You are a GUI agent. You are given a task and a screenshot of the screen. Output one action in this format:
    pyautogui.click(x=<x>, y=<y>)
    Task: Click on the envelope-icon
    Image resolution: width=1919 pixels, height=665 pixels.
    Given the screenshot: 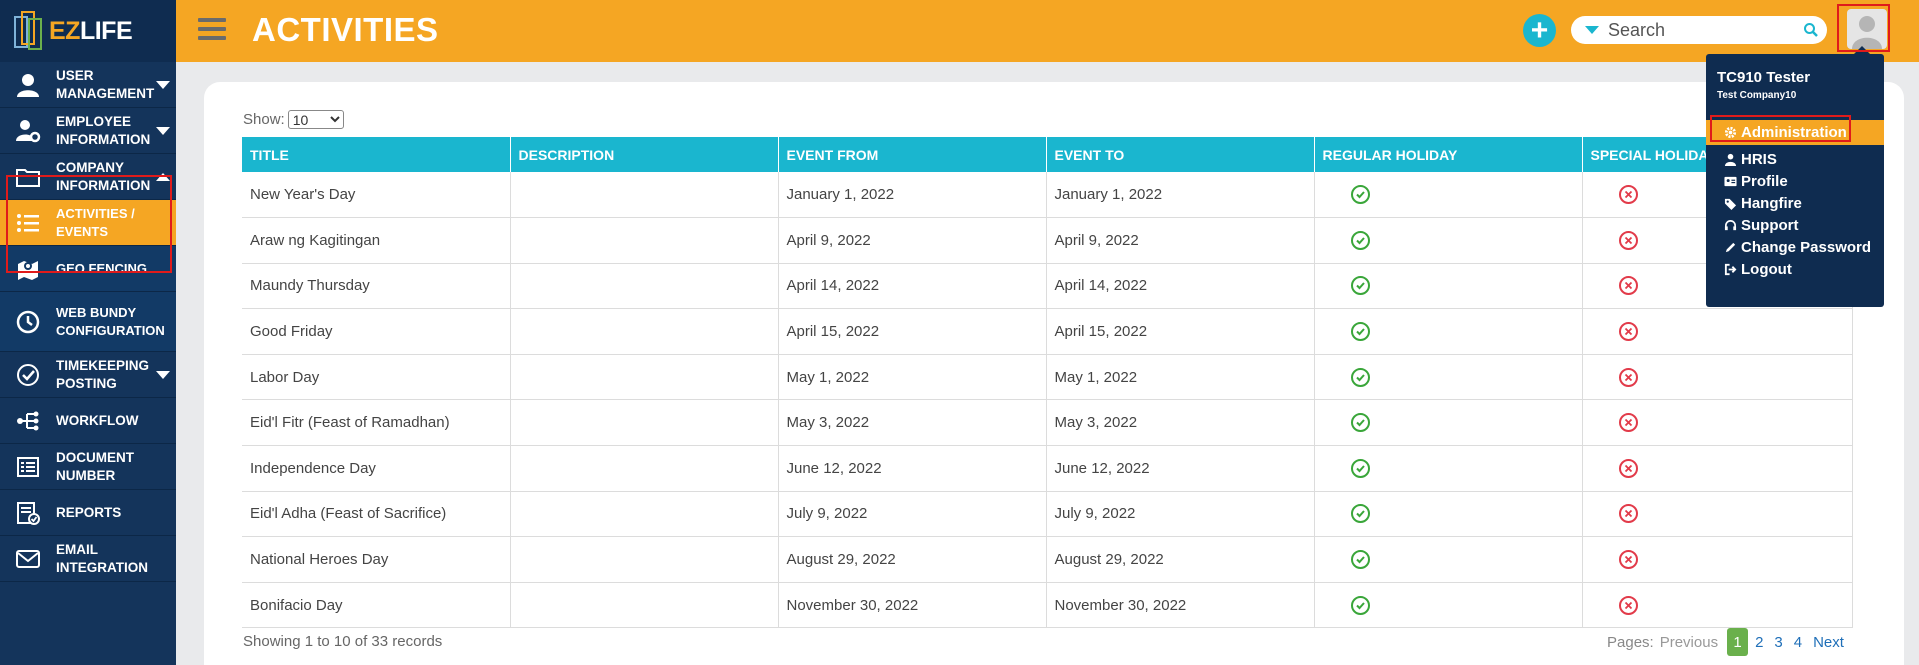 What is the action you would take?
    pyautogui.click(x=28, y=559)
    